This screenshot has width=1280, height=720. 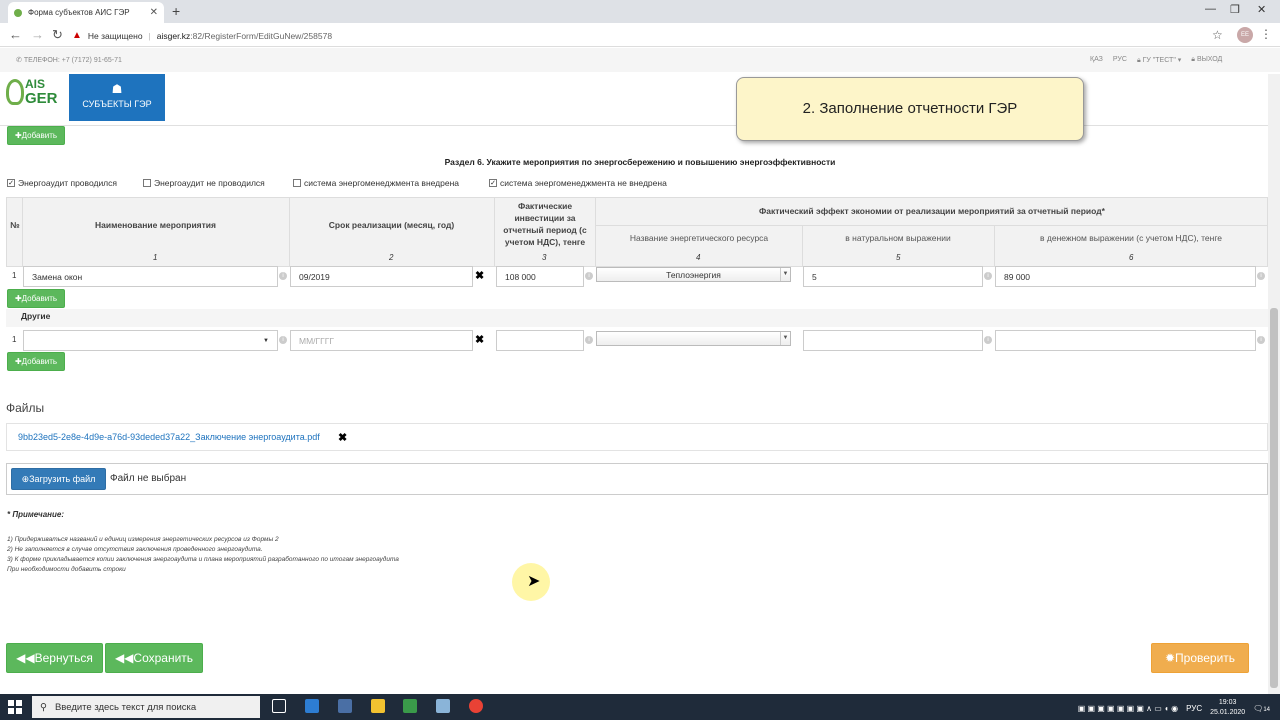 I want to click on search-icon: ⚲, so click(x=43, y=707).